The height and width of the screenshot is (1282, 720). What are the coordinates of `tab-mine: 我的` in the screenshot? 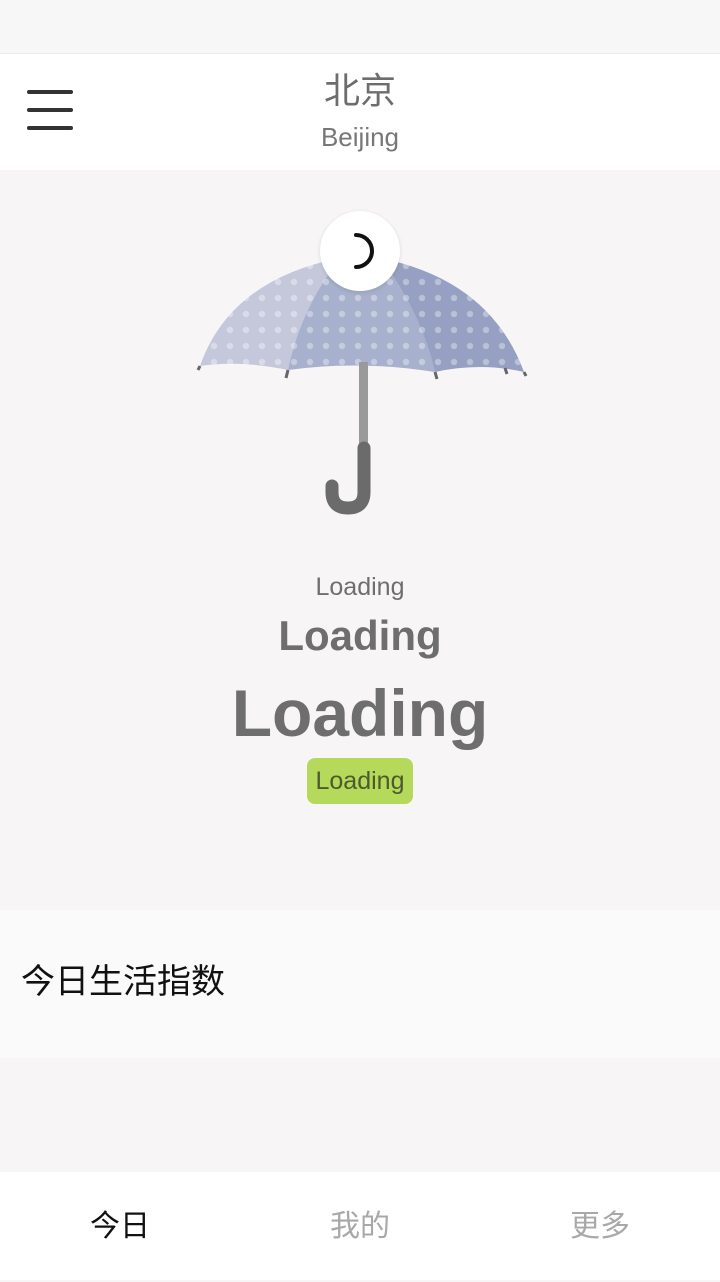 It's located at (360, 1226).